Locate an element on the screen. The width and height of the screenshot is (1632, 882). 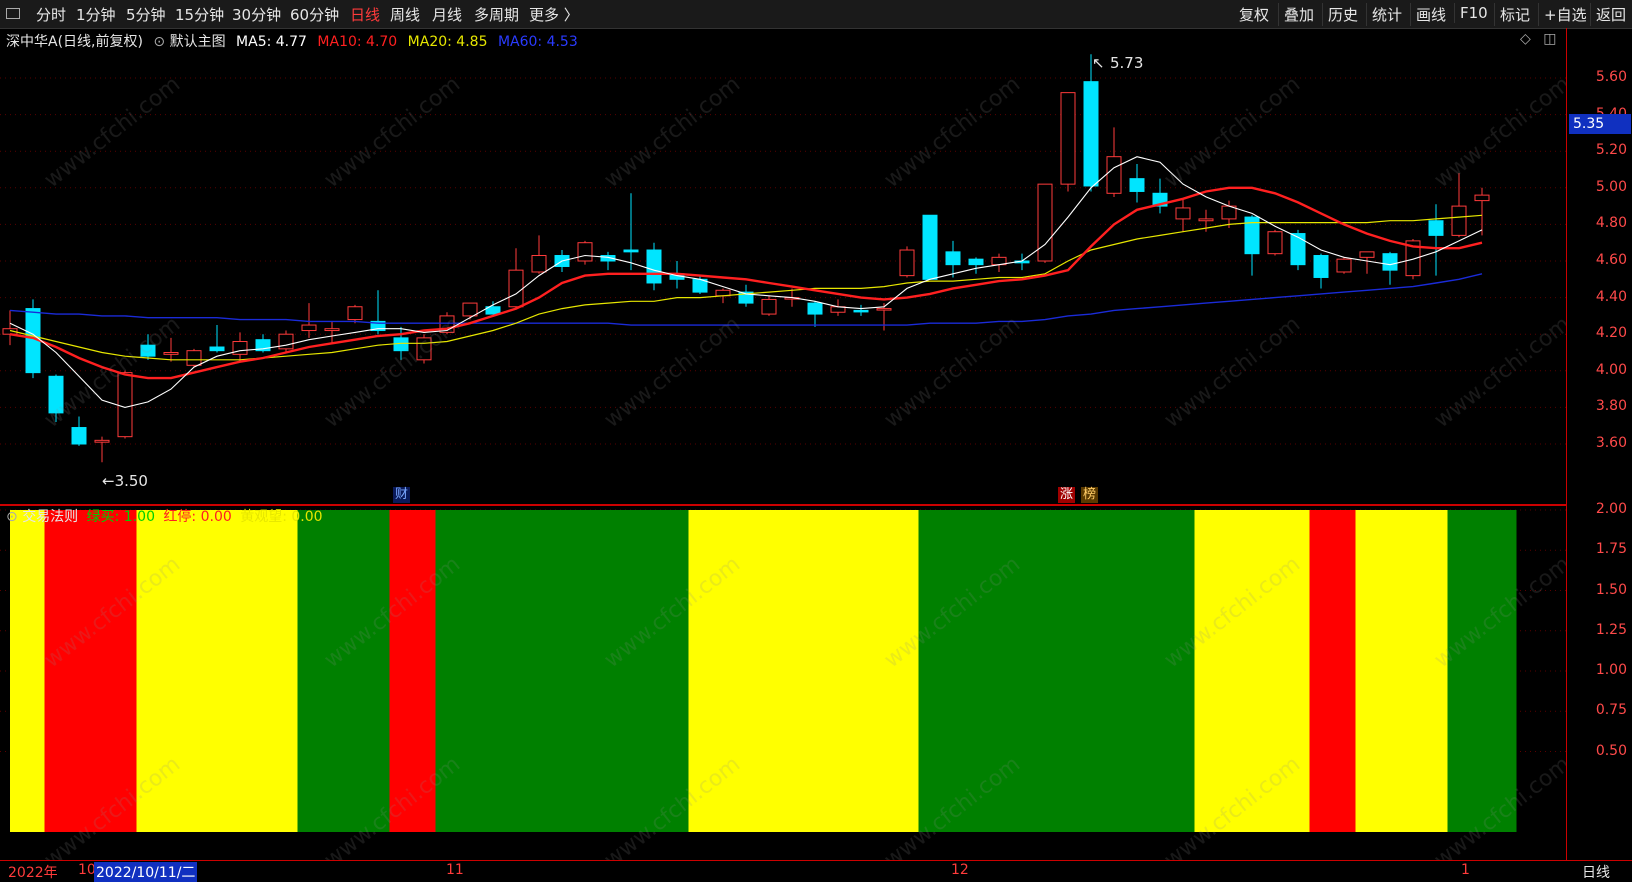
add-watchlist-button: +自选 is located at coordinates (1565, 14).